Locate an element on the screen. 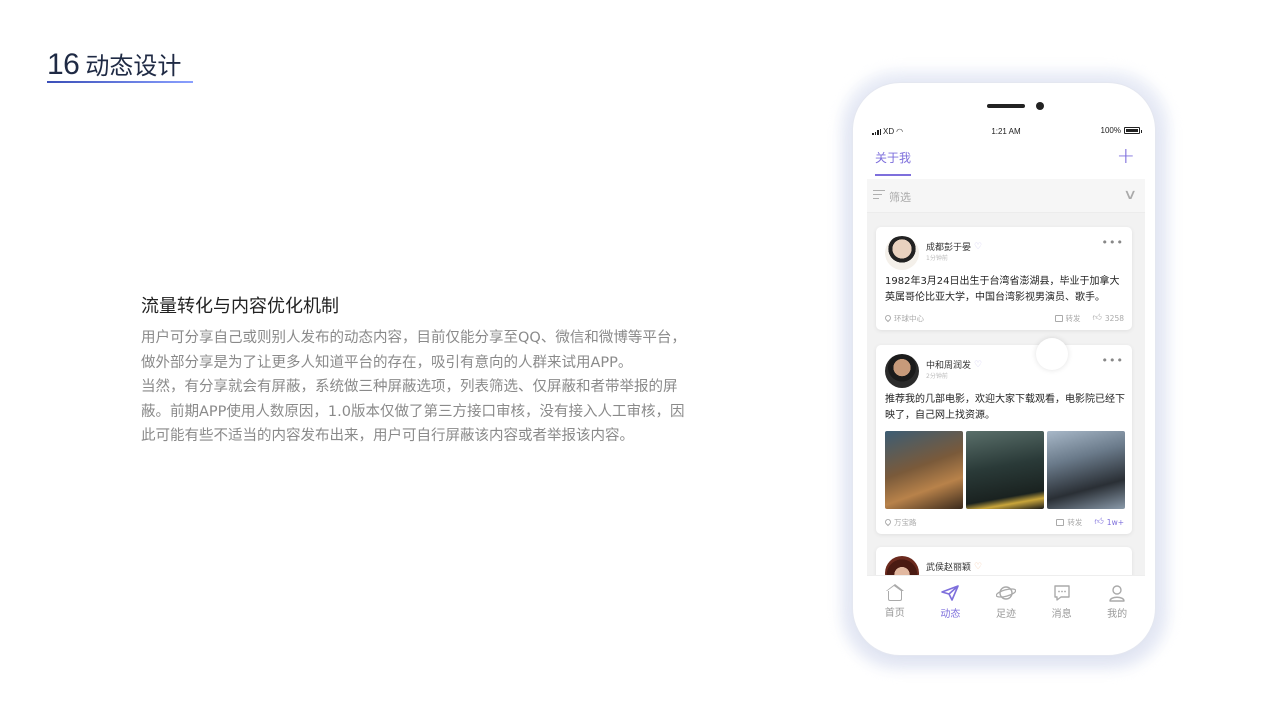 The height and width of the screenshot is (720, 1280). post-location: 环球中心 is located at coordinates (909, 318).